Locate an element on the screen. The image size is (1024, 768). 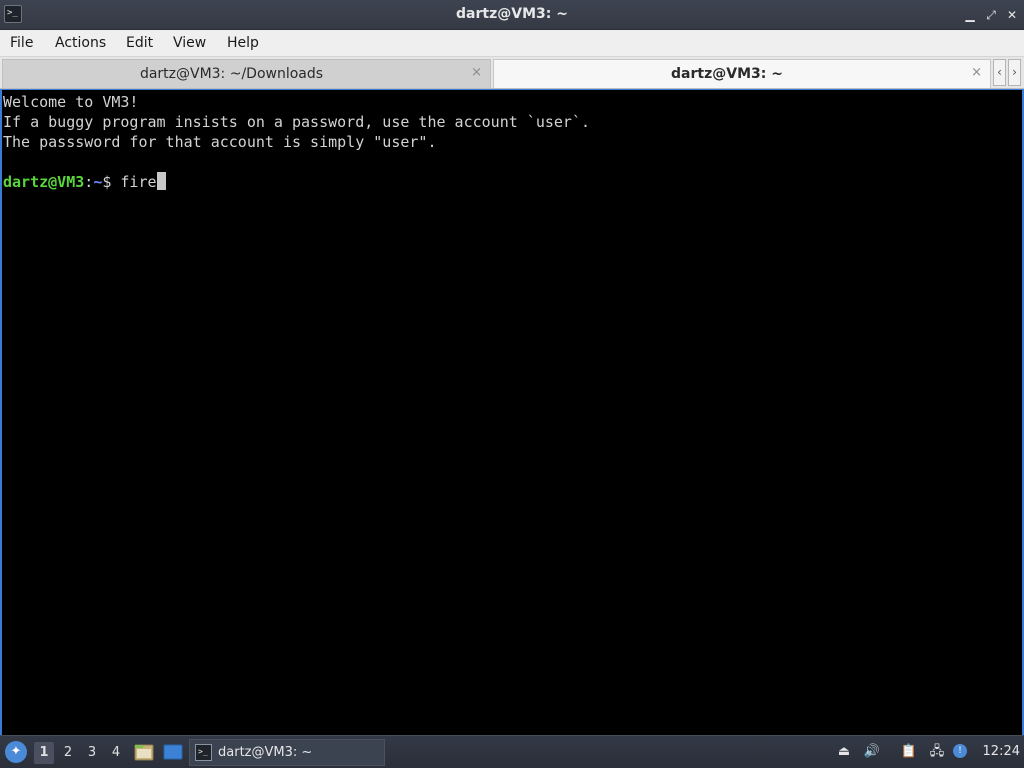
text-cursor is located at coordinates (161, 181).